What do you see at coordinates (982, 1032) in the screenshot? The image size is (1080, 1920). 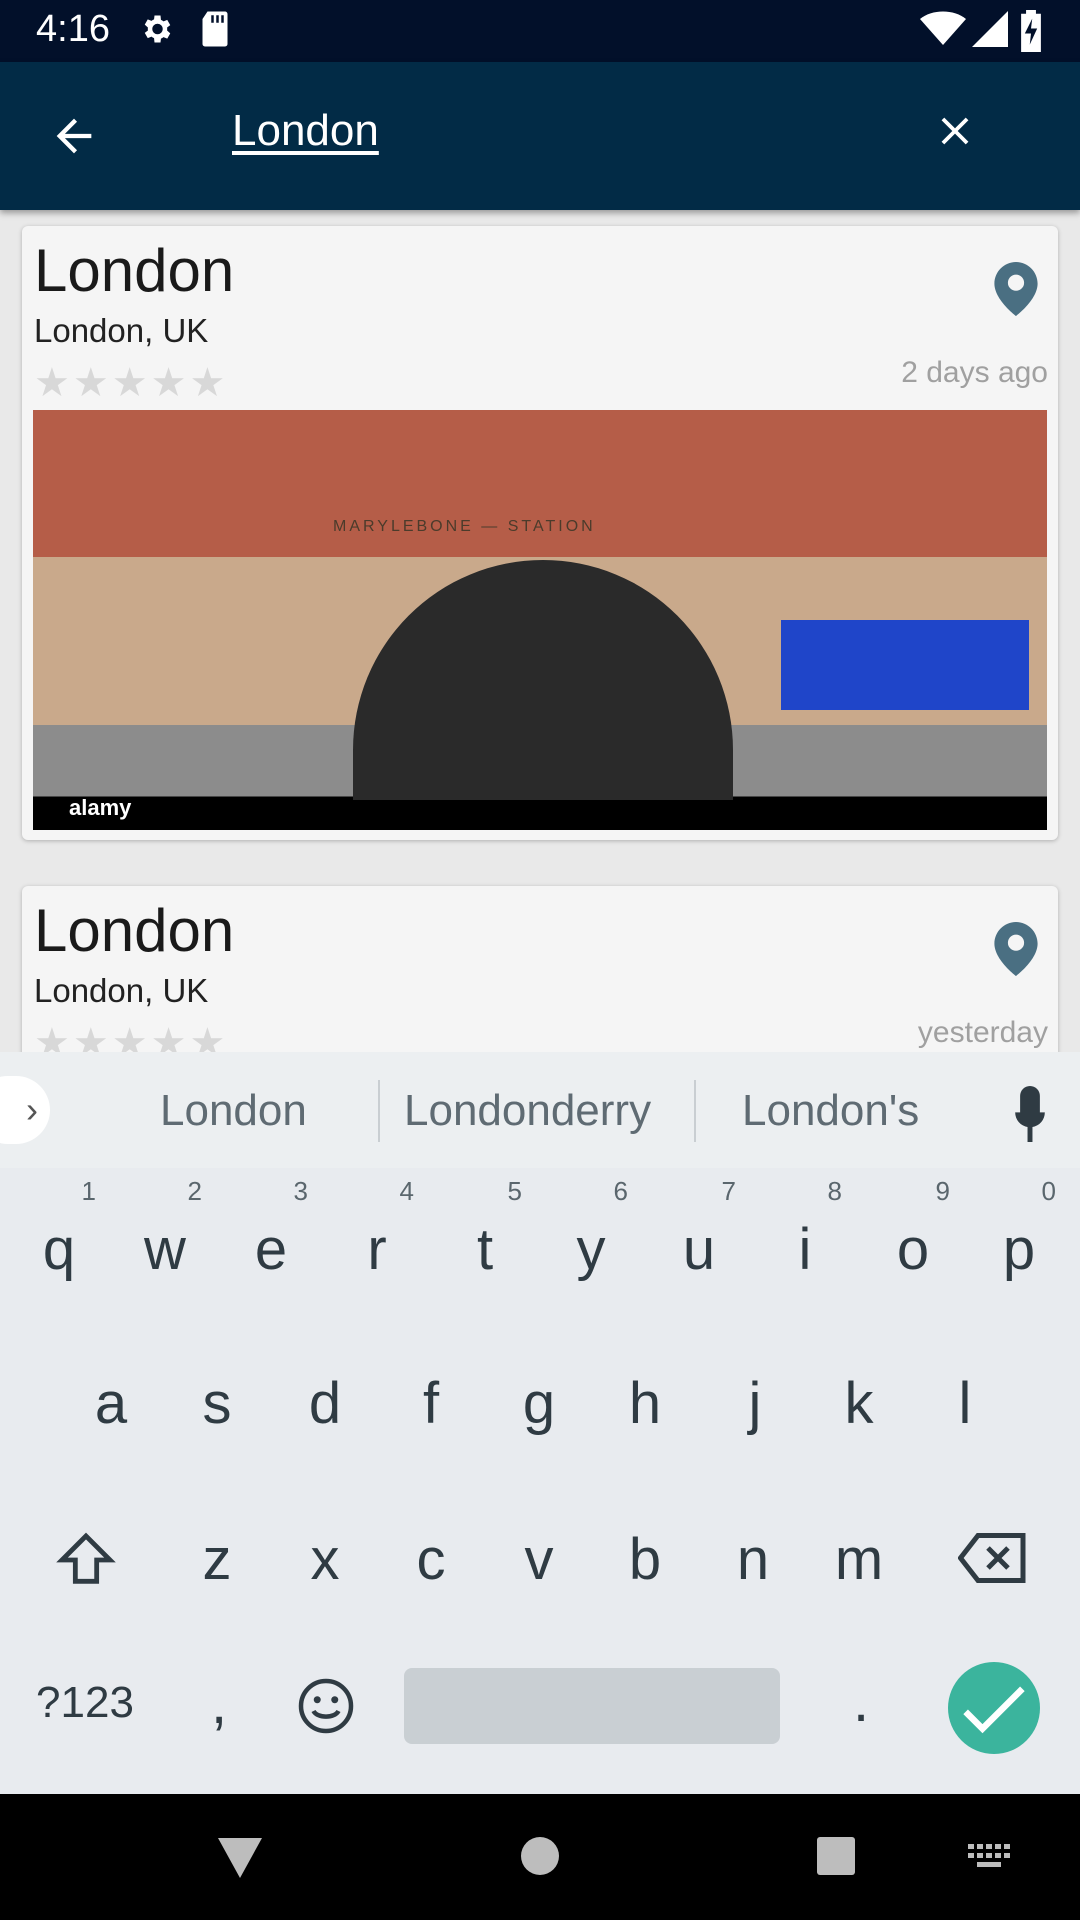 I see `visit-date: yesterday` at bounding box center [982, 1032].